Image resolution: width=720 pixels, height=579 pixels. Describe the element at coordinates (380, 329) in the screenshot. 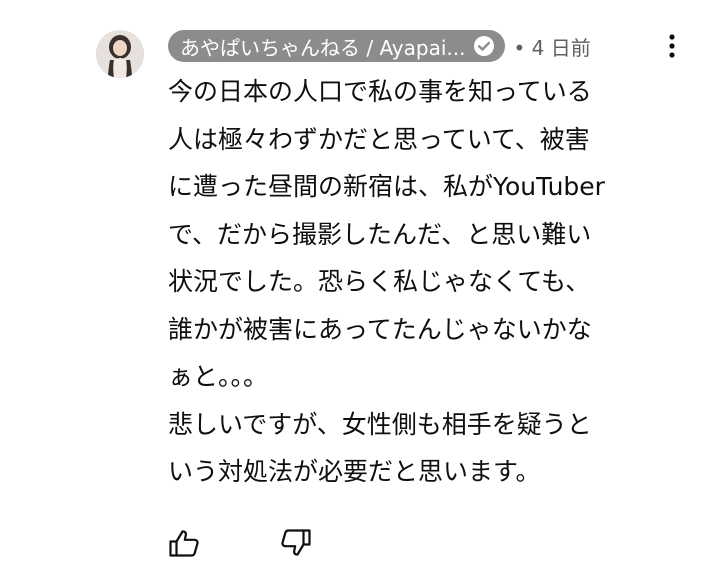

I see `comment-line: 誰かが被害にあってたんじゃないかな` at that location.